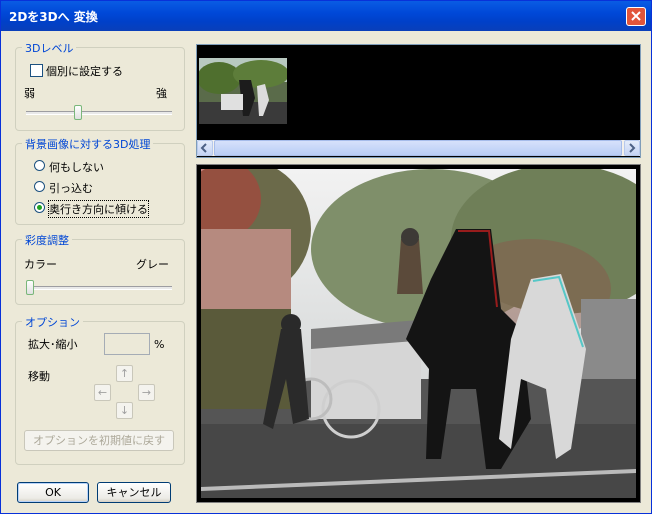 This screenshot has width=652, height=514. I want to click on radio-nothing, so click(39, 165).